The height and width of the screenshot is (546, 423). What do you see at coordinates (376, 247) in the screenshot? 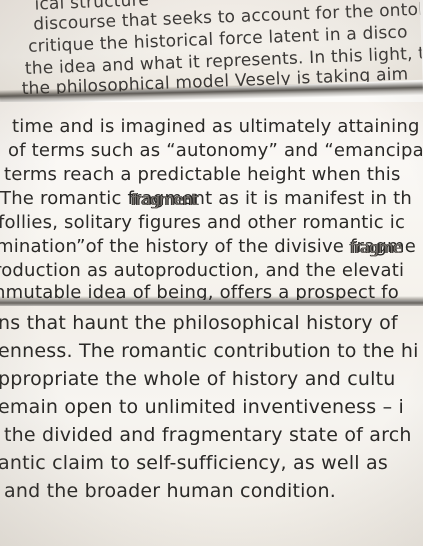
I see `overprinted-word: fragme` at bounding box center [376, 247].